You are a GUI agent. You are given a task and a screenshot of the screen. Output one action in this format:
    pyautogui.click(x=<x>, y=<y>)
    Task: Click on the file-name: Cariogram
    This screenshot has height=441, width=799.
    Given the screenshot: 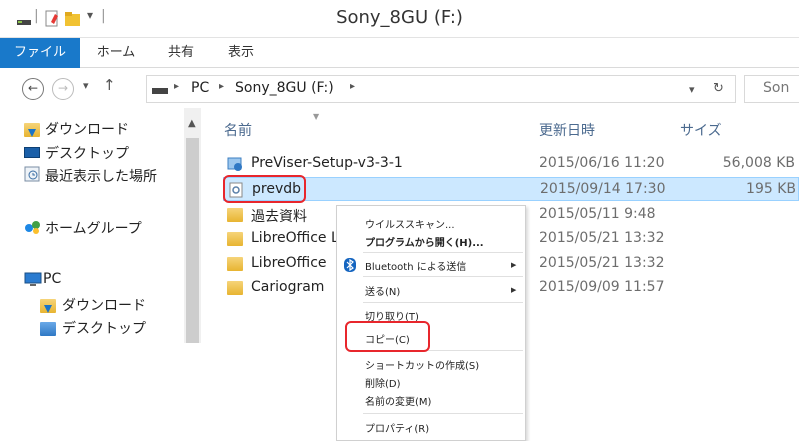 What is the action you would take?
    pyautogui.click(x=288, y=287)
    